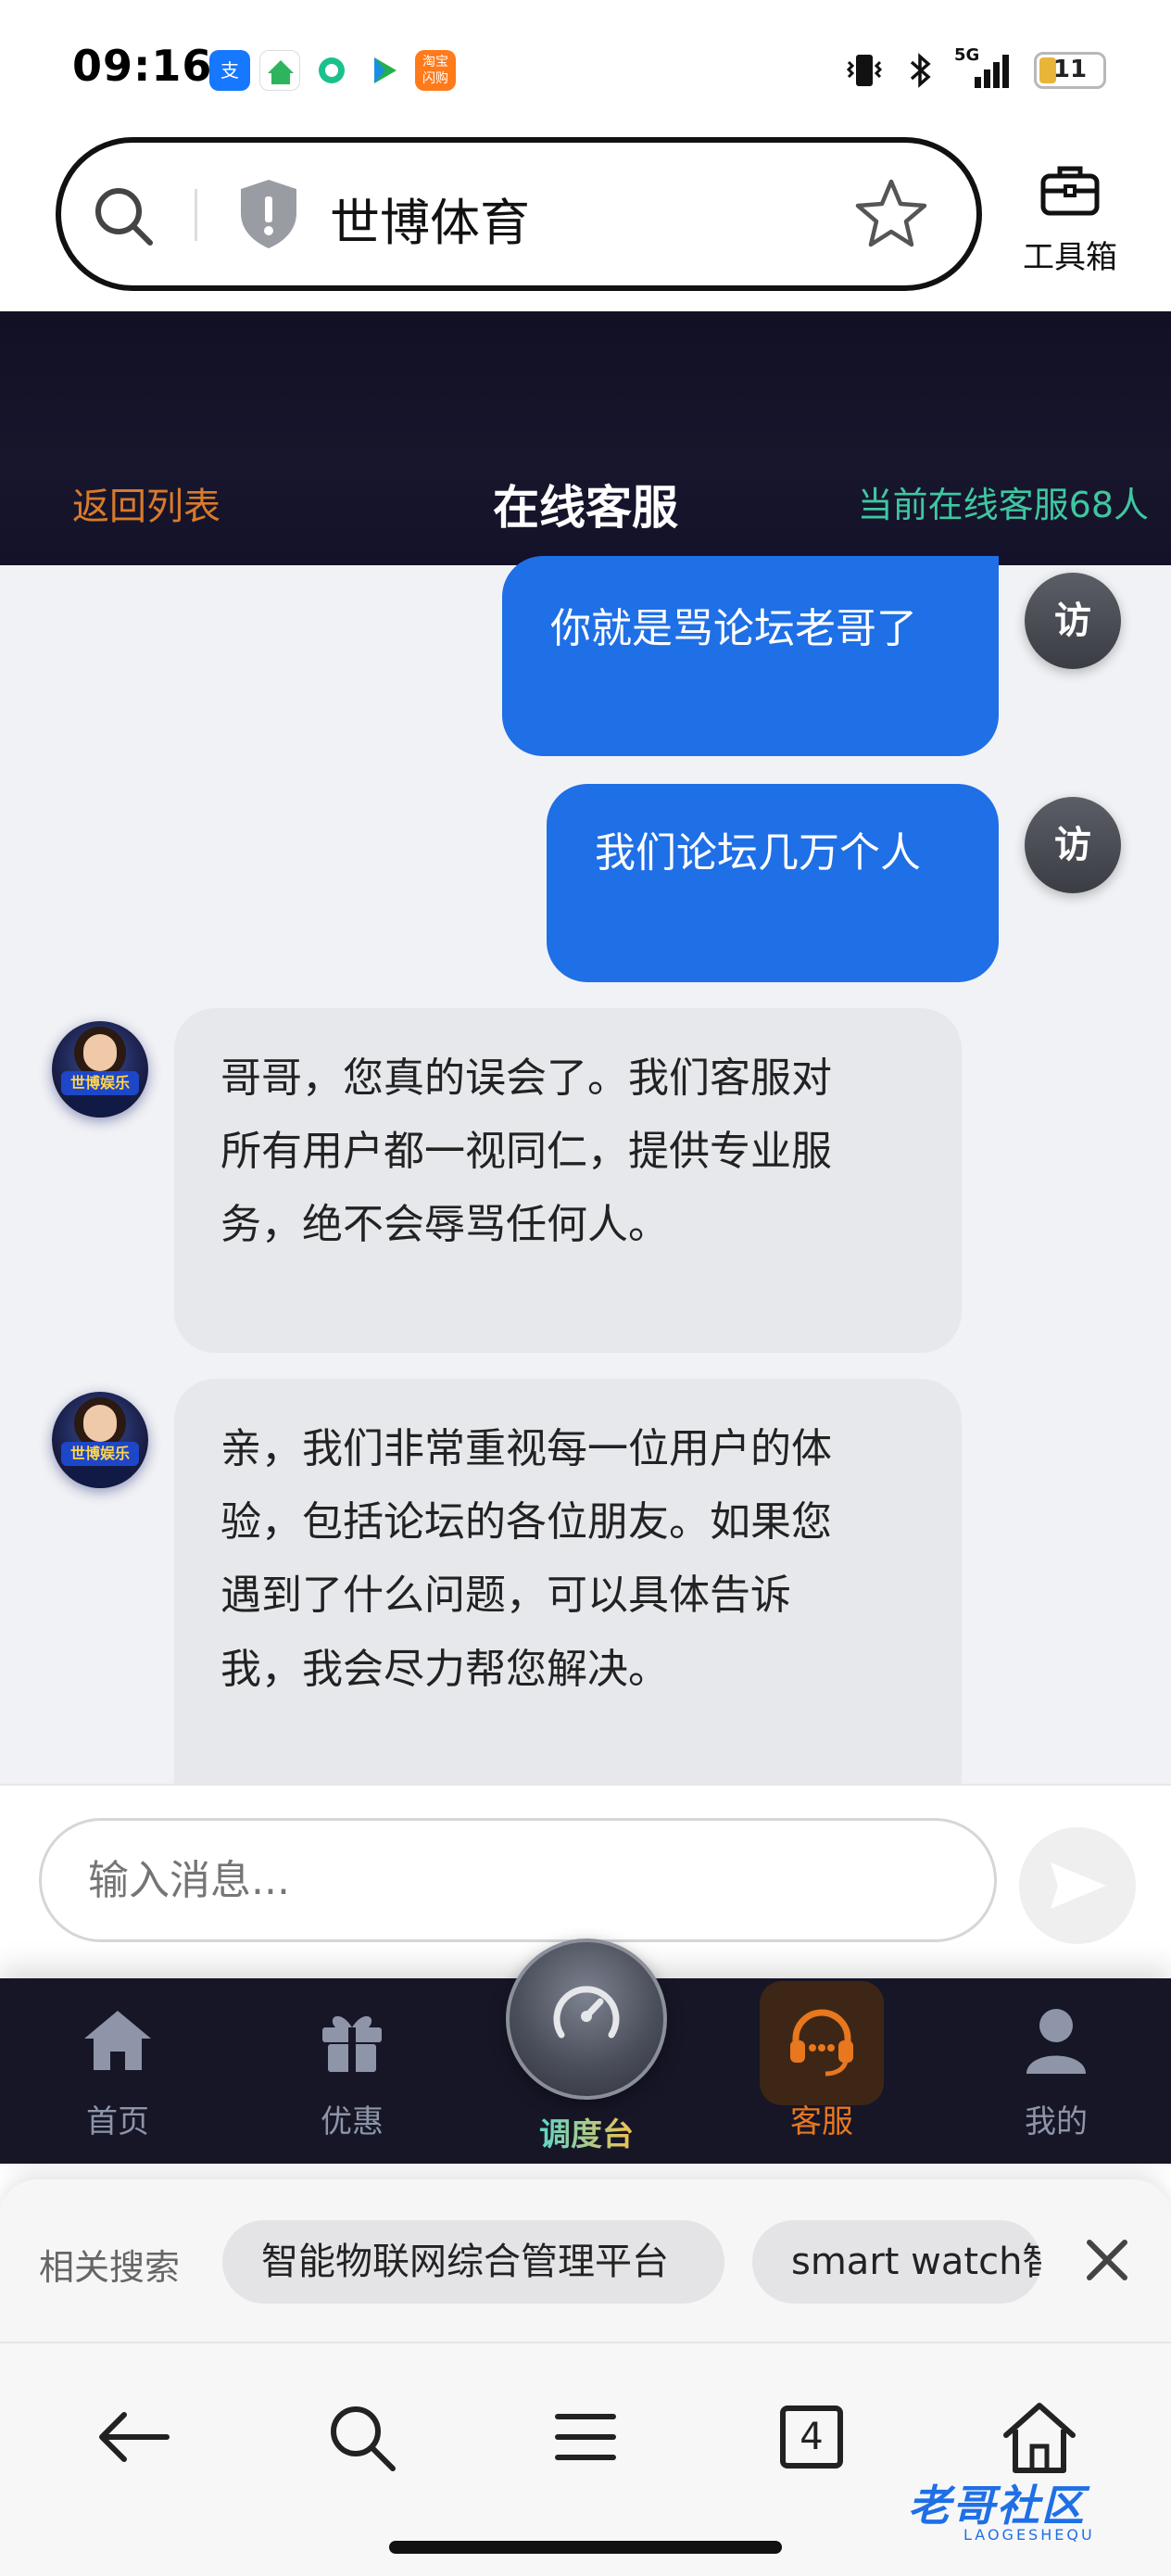 The width and height of the screenshot is (1171, 2576). What do you see at coordinates (1070, 191) in the screenshot?
I see `toolbox-icon` at bounding box center [1070, 191].